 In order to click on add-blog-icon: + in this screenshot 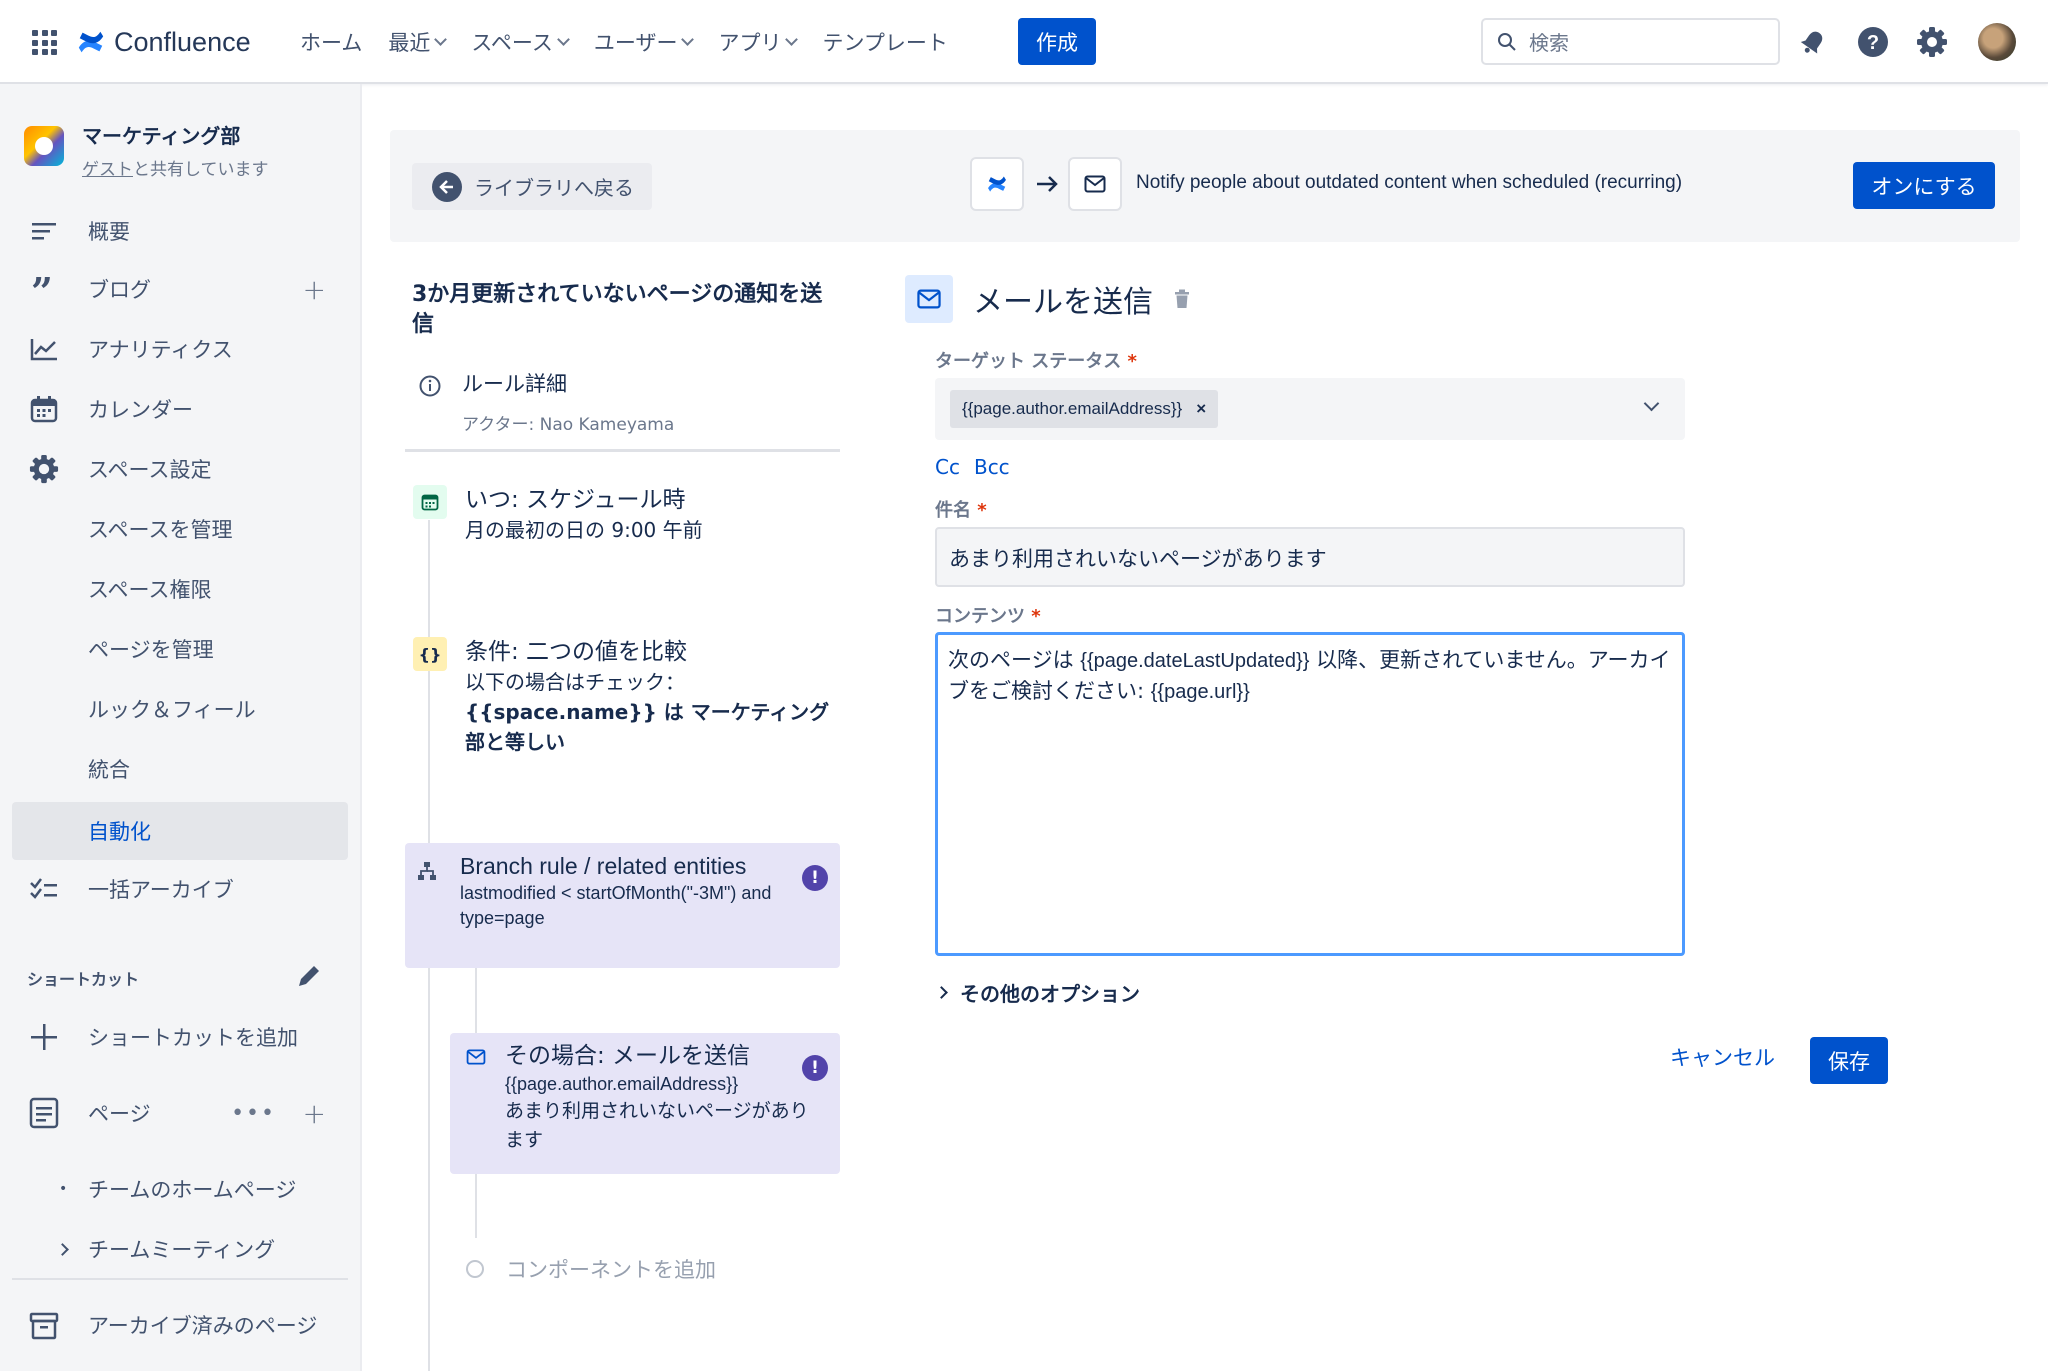, I will do `click(314, 289)`.